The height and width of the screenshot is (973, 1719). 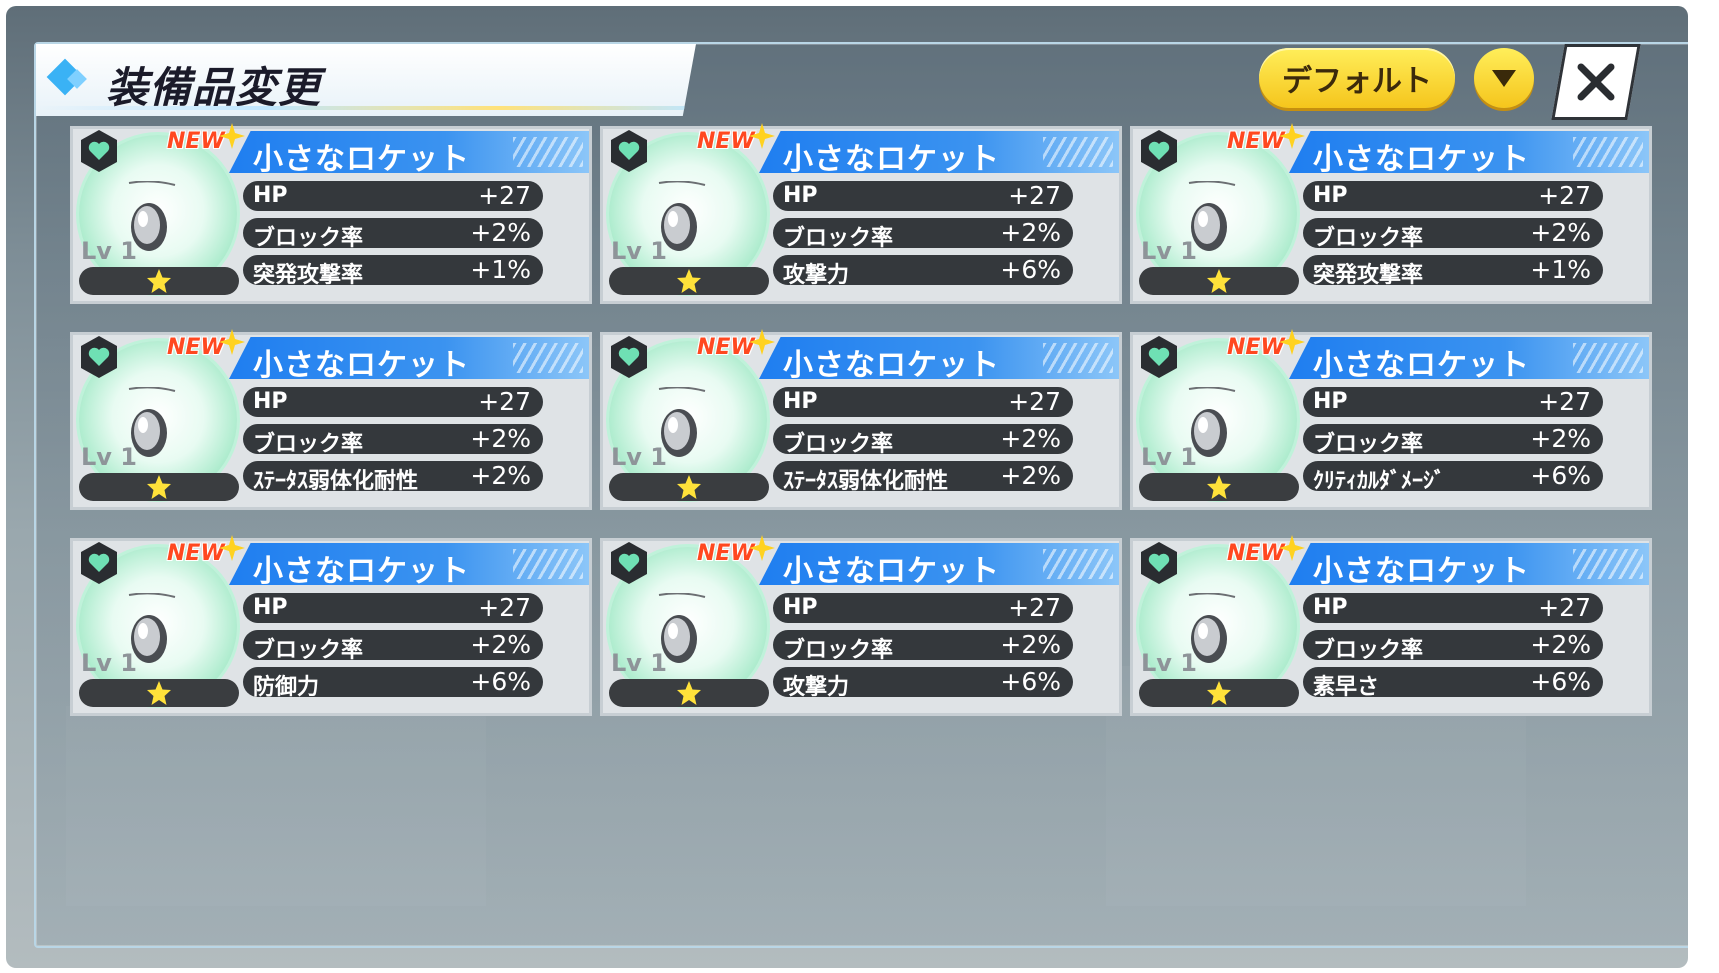 I want to click on stat-row: 素早さ +6%, so click(x=1453, y=683).